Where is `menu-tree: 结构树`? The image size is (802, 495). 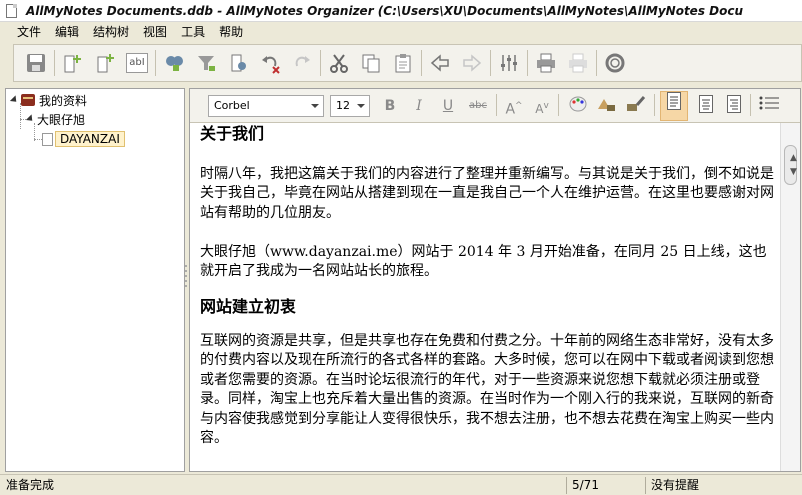
menu-tree: 结构树 is located at coordinates (111, 32).